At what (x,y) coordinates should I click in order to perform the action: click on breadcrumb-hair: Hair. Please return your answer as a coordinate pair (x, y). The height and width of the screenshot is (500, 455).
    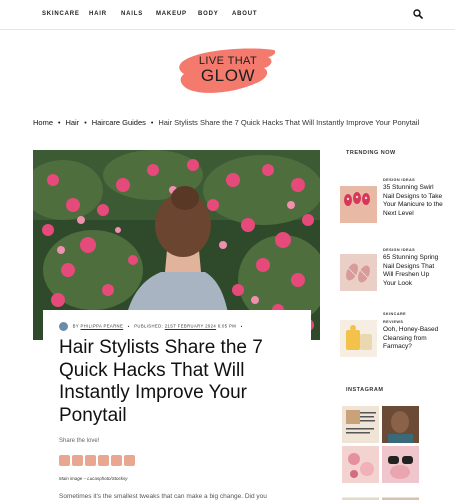
    Looking at the image, I should click on (72, 122).